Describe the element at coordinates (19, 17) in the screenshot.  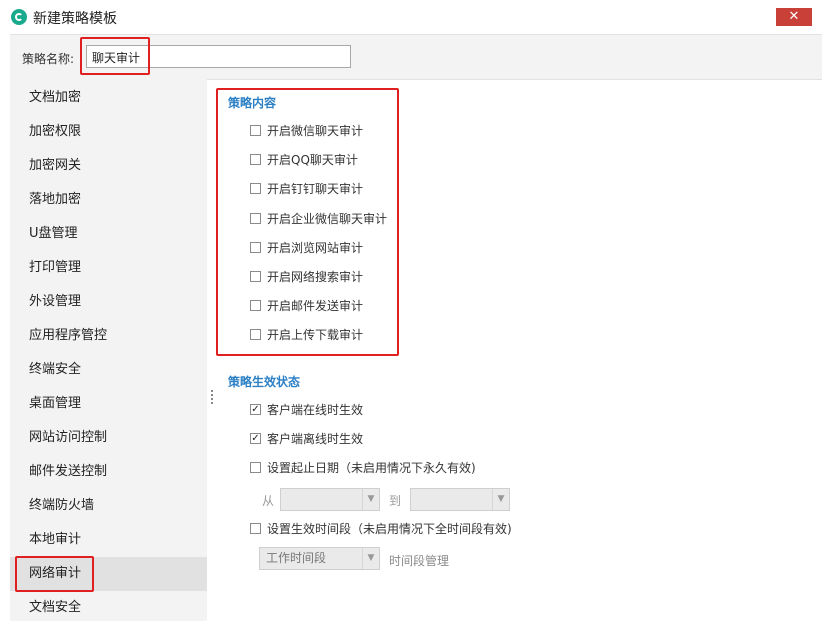
I see `app-logo-icon` at that location.